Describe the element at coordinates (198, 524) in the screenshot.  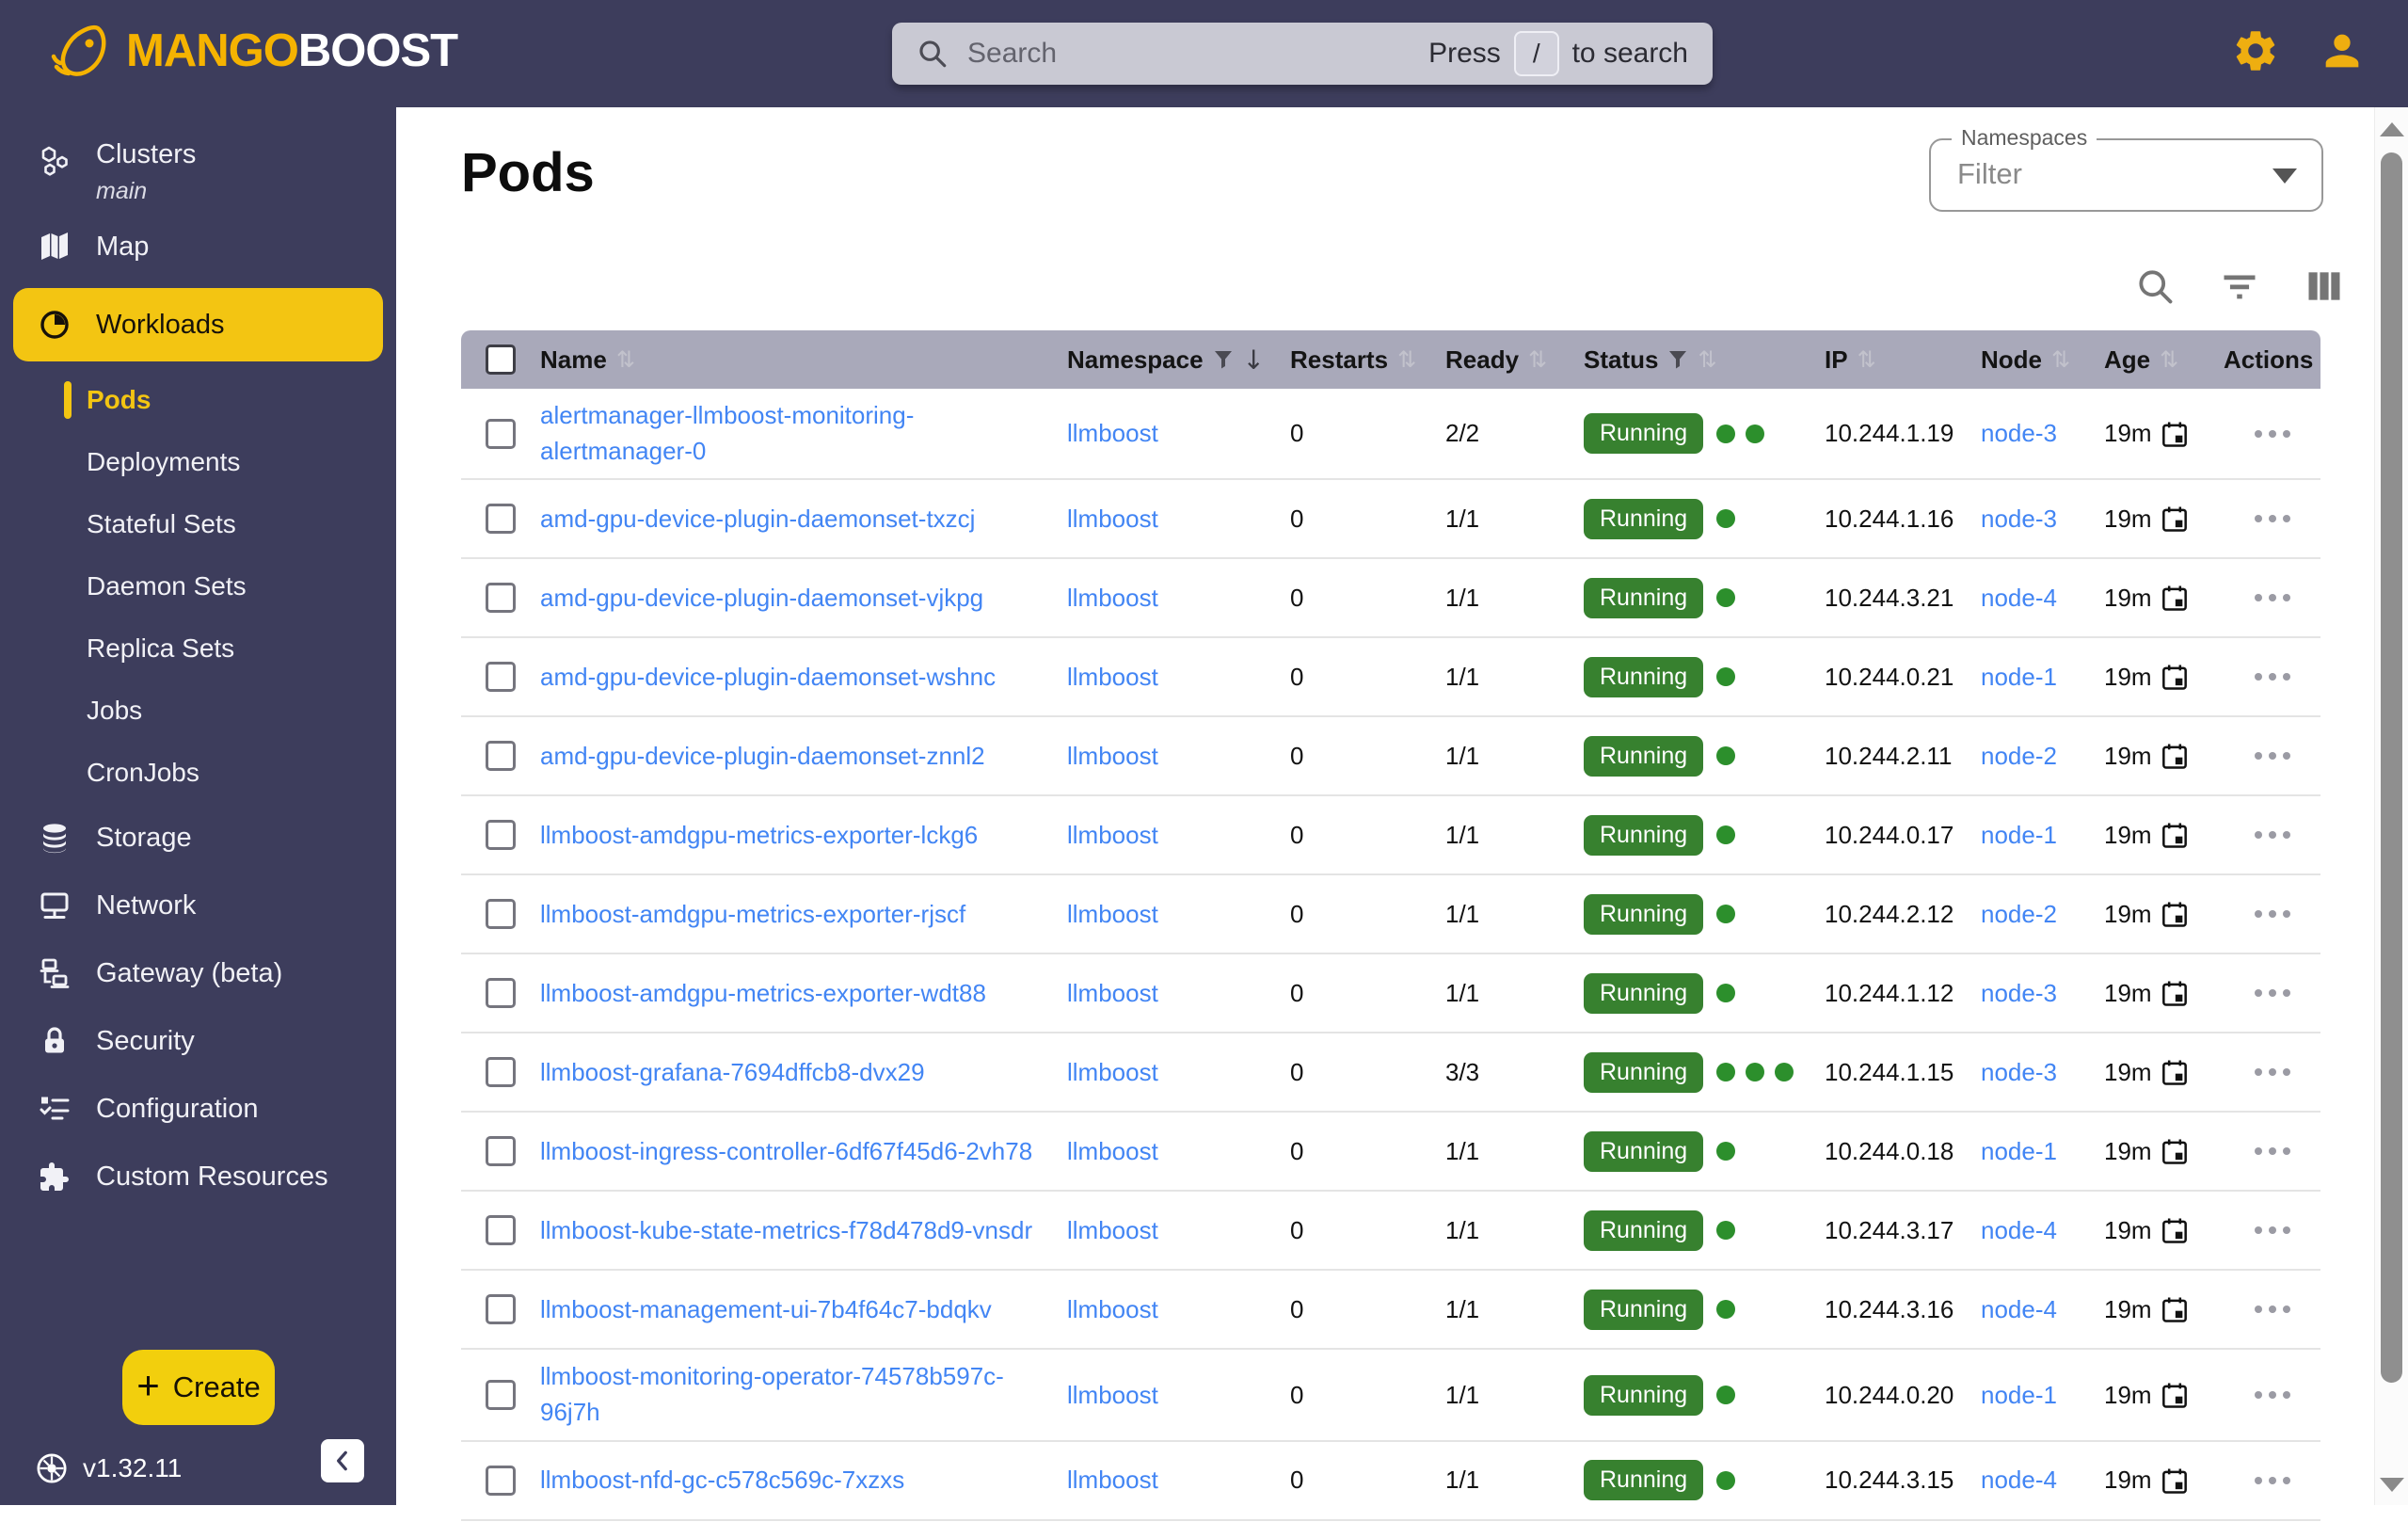
I see `sidebar-item-stateful-sets: Stateful Sets` at that location.